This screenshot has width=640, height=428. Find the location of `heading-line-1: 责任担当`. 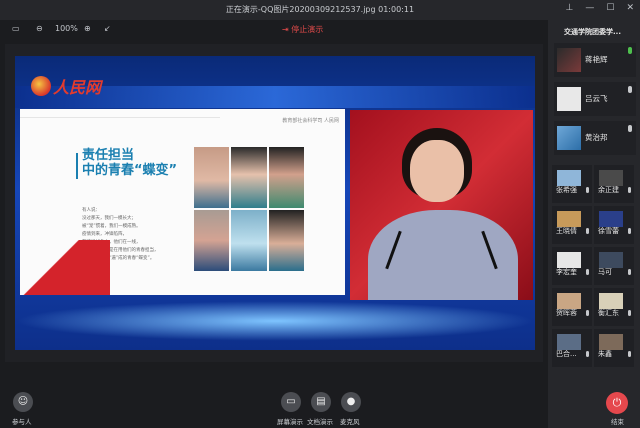

heading-line-1: 责任担当 is located at coordinates (108, 155).